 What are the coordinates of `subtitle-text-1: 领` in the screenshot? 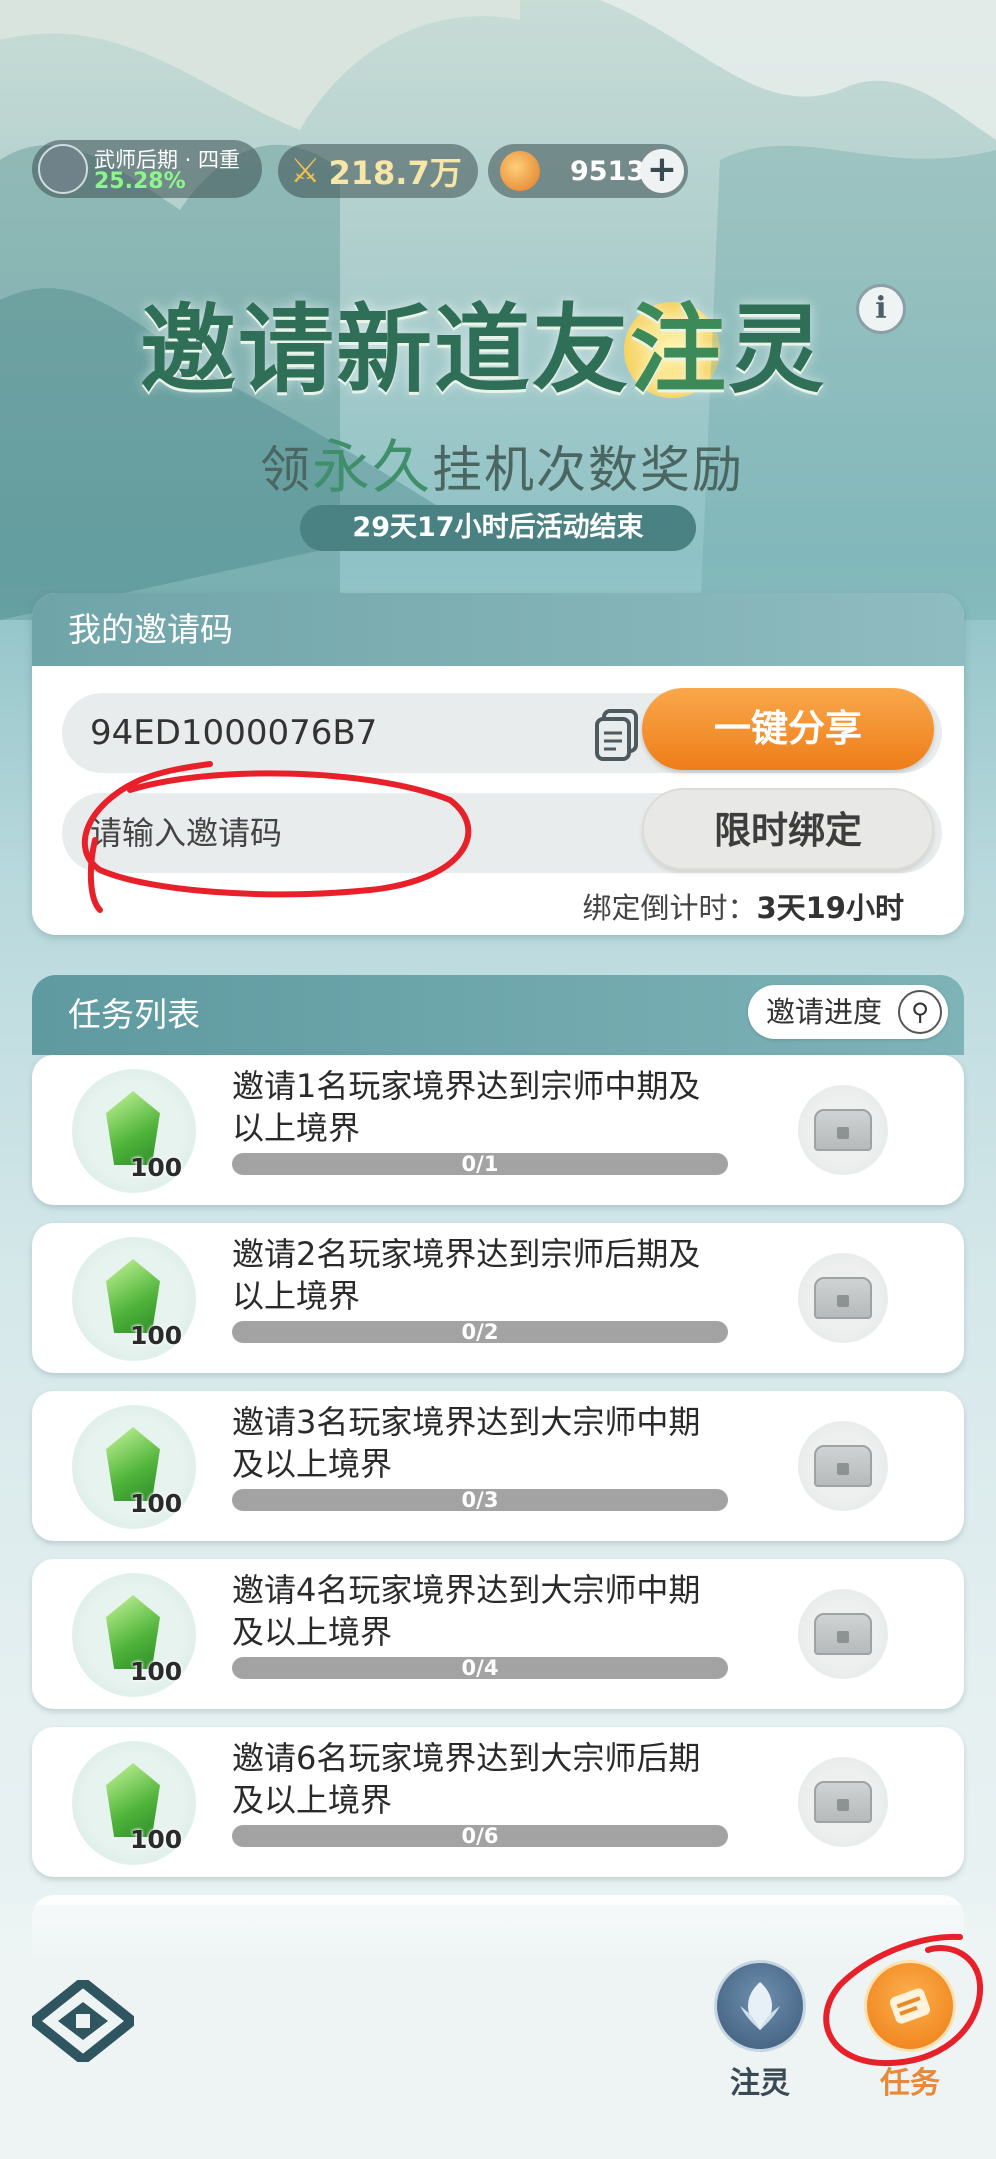 It's located at (286, 470).